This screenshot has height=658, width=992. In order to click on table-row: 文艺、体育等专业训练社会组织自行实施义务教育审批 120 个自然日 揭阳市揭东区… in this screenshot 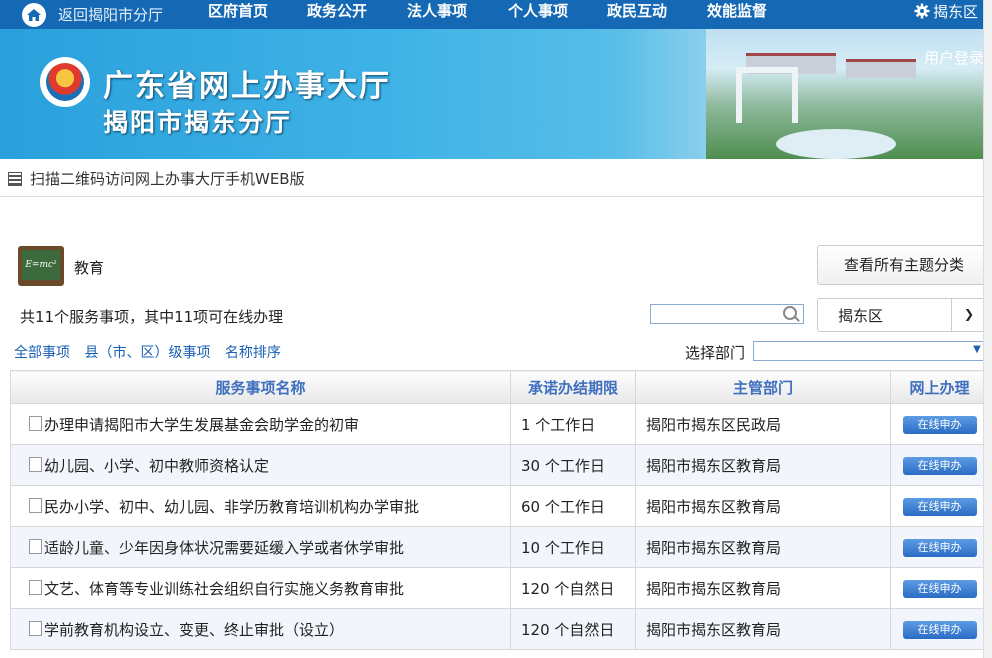, I will do `click(499, 588)`.